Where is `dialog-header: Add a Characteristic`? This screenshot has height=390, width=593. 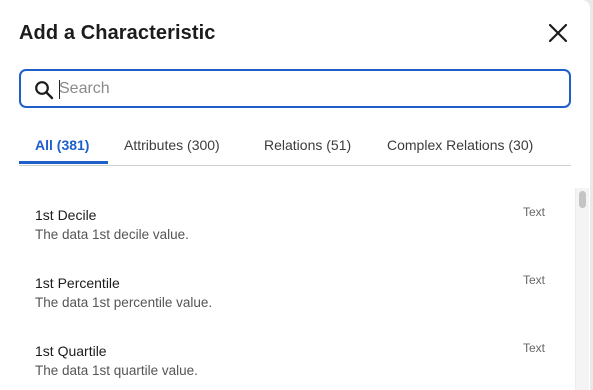
dialog-header: Add a Characteristic is located at coordinates (294, 35).